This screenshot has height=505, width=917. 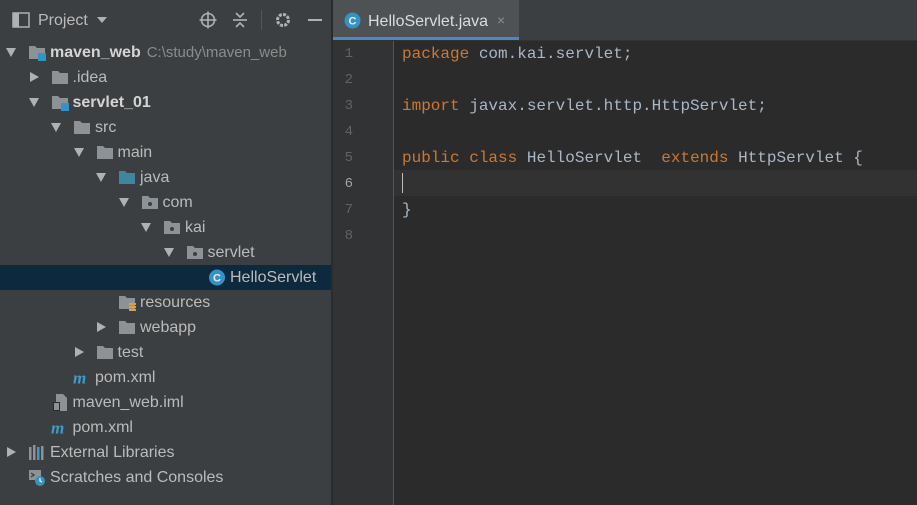 I want to click on line-number-gutter: 1 2 3 4 5 6 7 8, so click(x=363, y=273).